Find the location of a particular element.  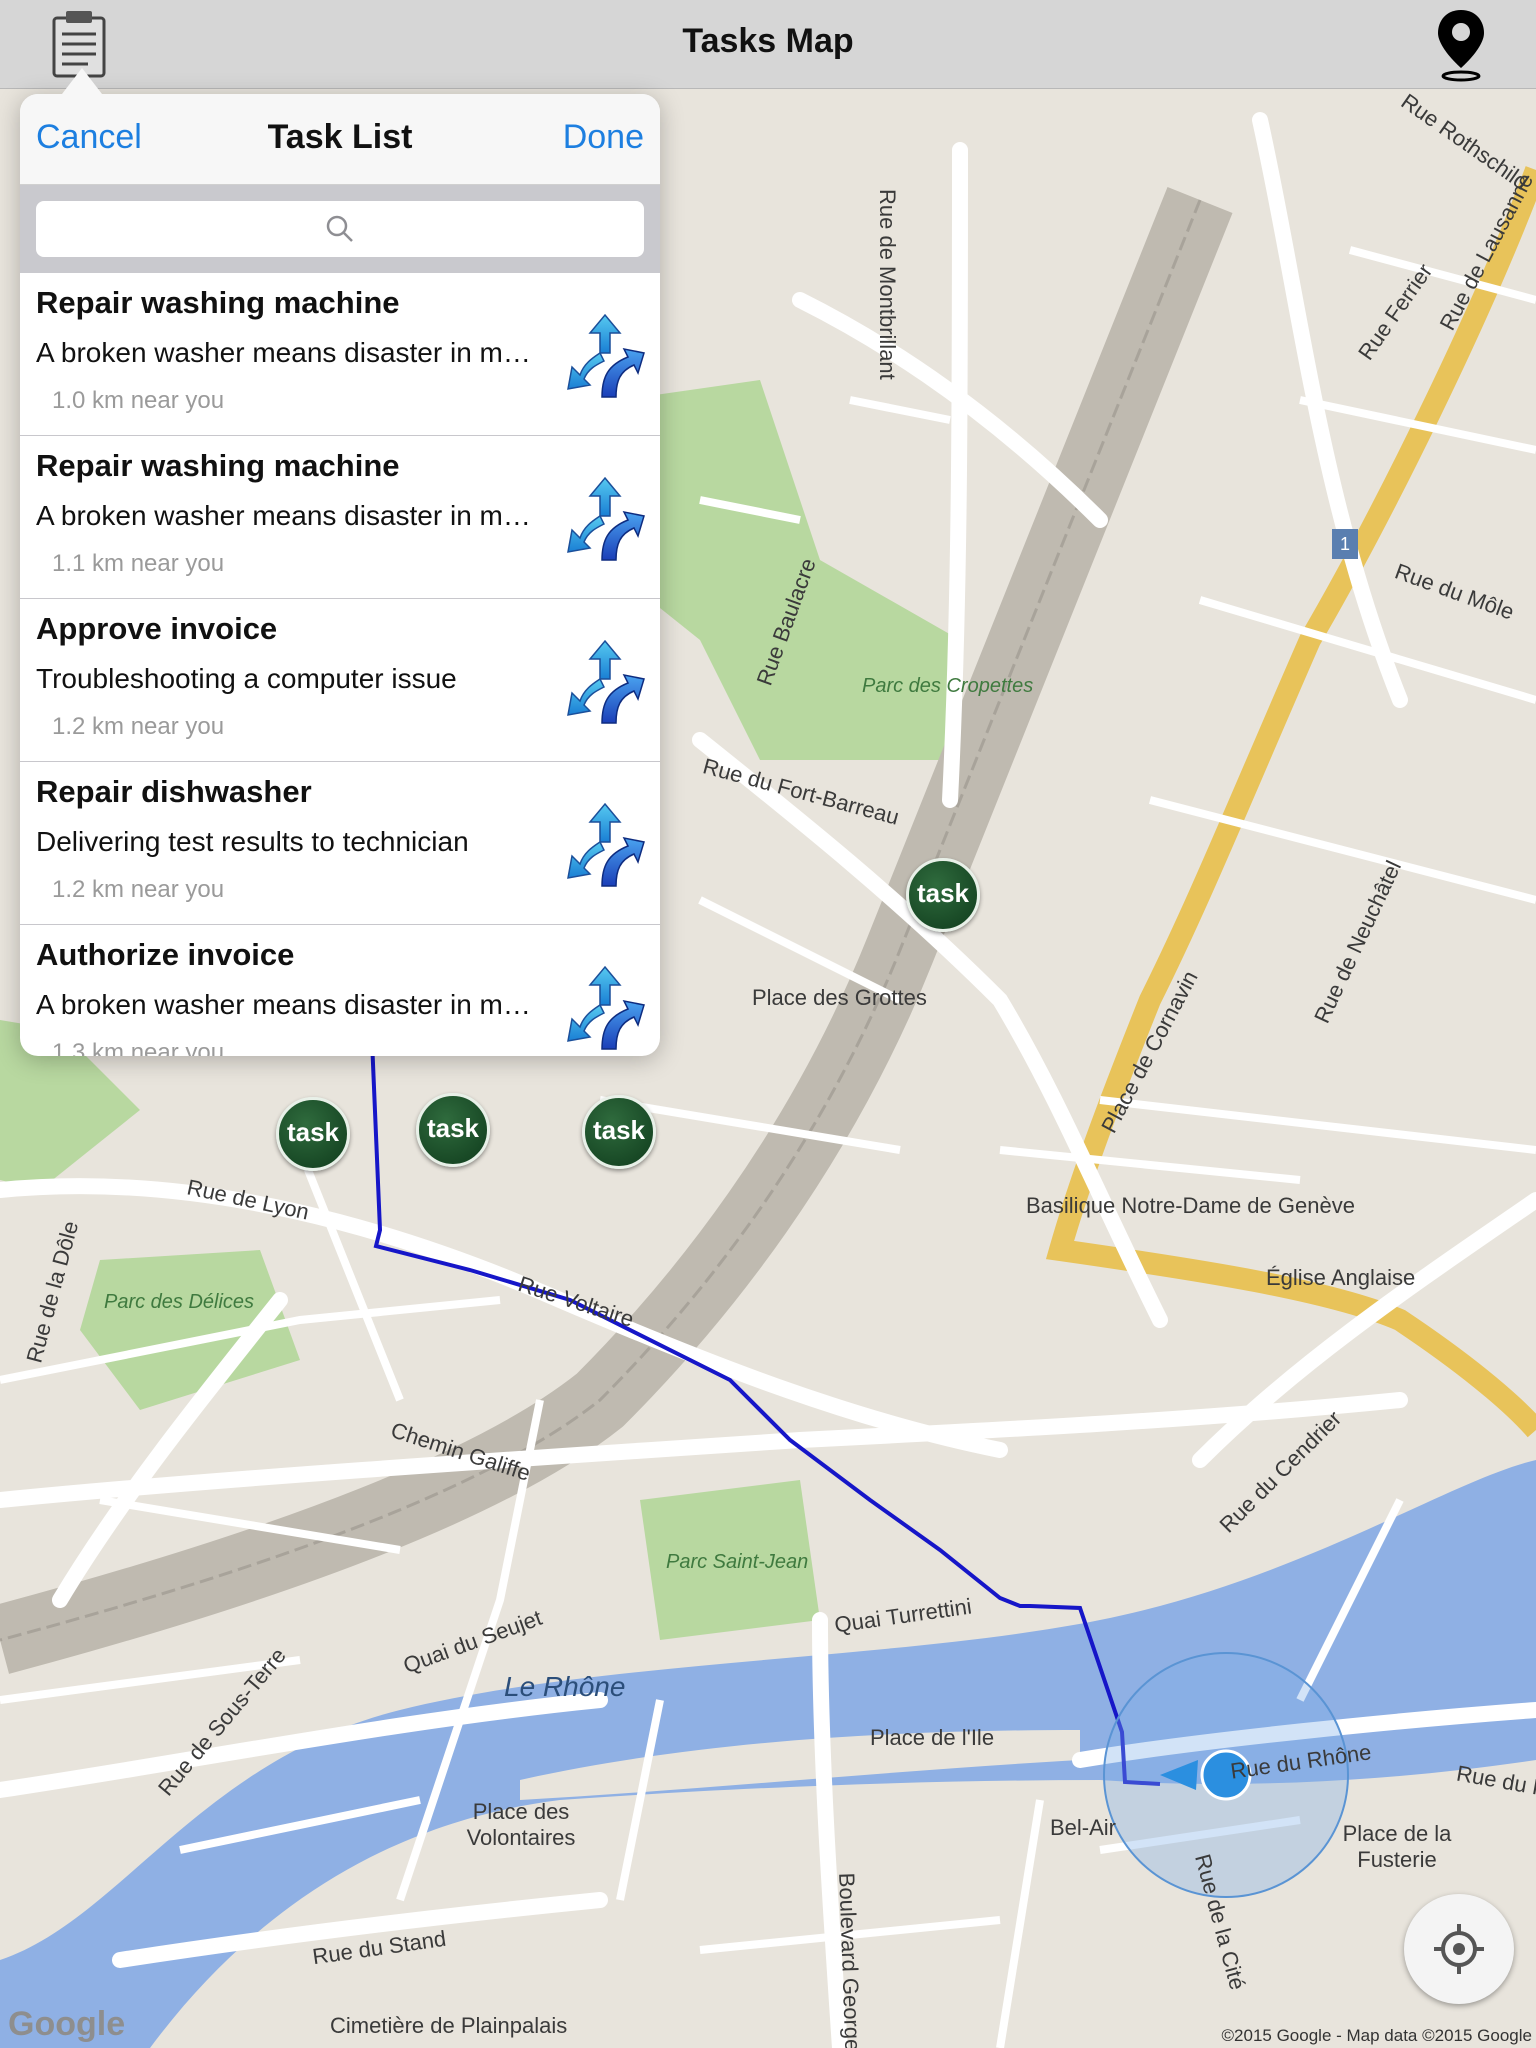

map-label: Basilique Notre-Dame de Genève is located at coordinates (1190, 1205).